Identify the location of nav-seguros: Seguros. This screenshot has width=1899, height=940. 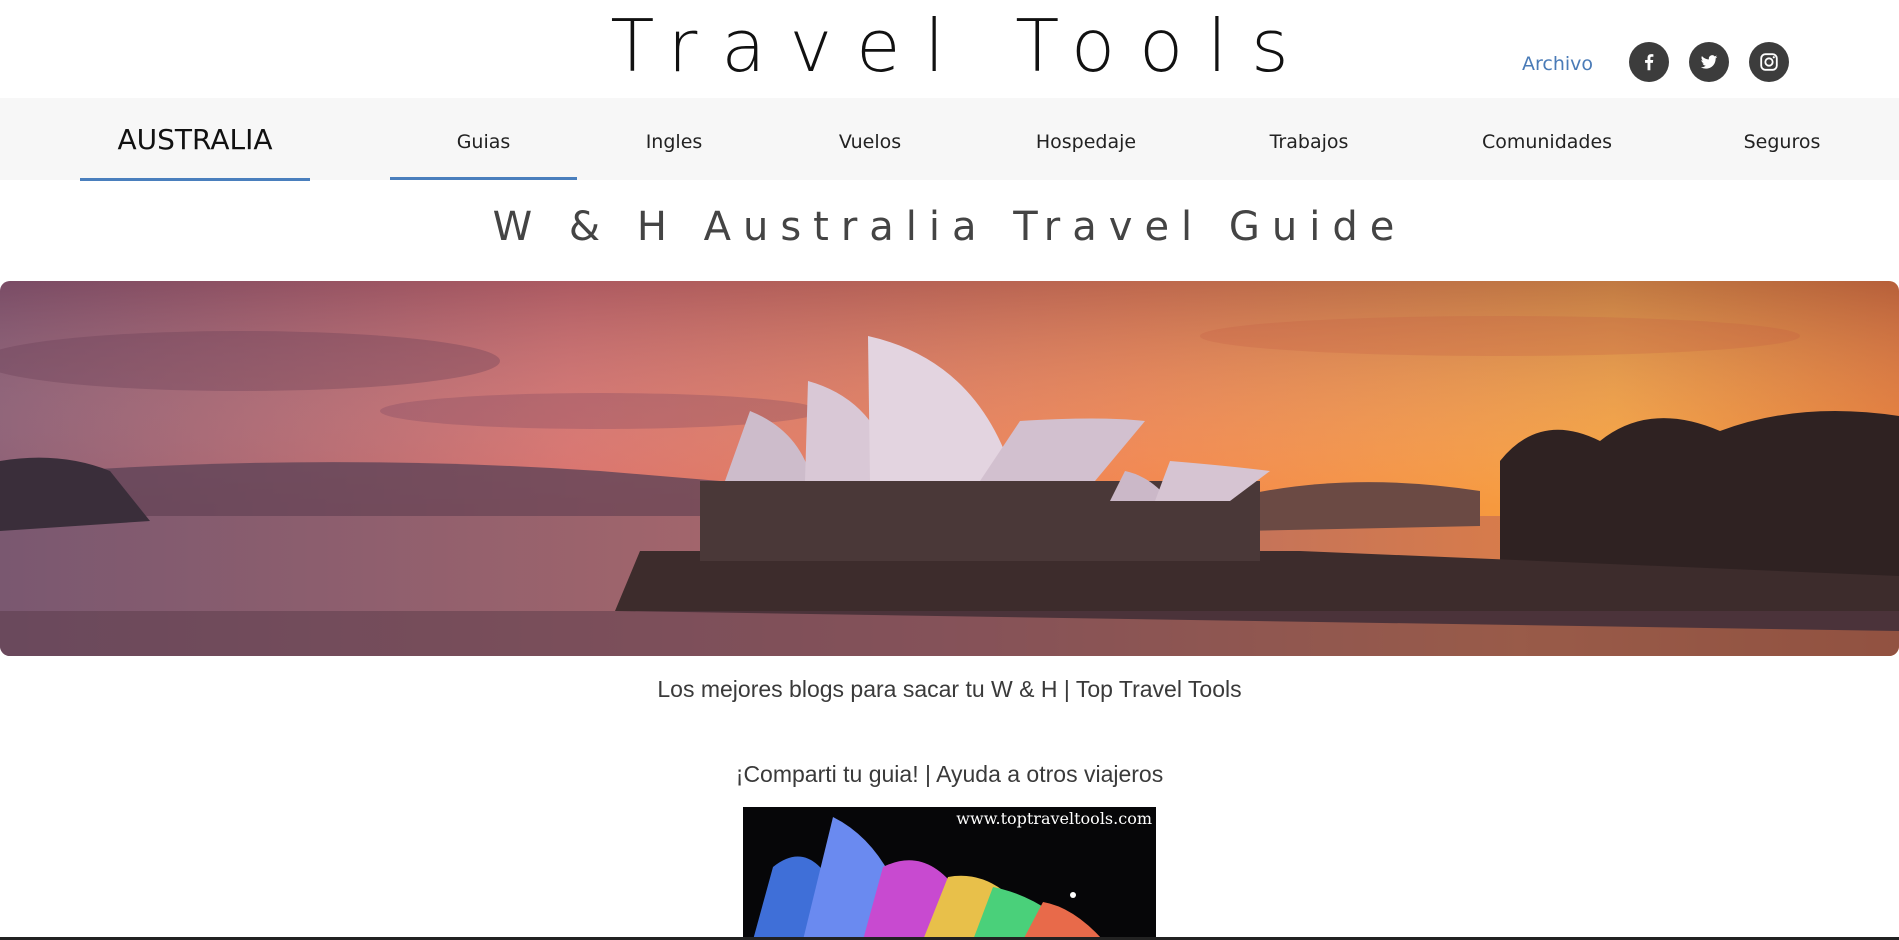
(1782, 137).